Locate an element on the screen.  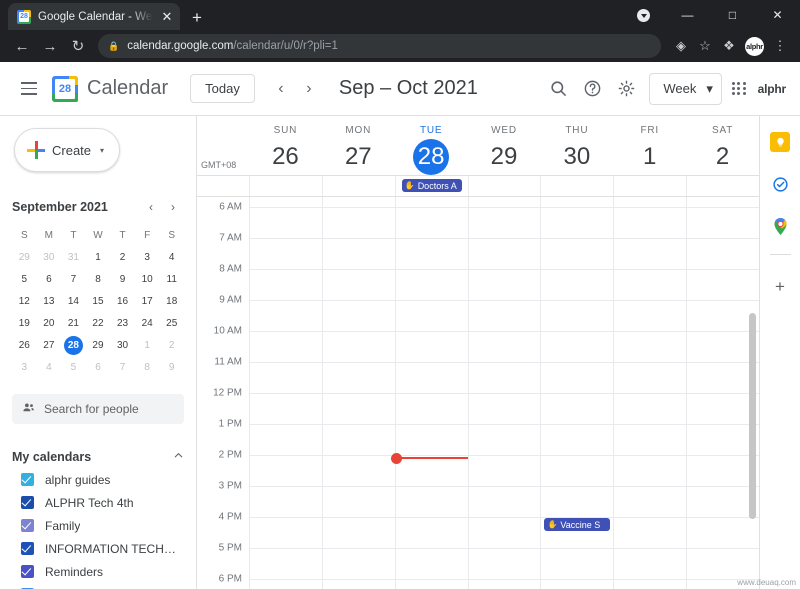
day-number-label: 27 is located at coordinates (358, 157).